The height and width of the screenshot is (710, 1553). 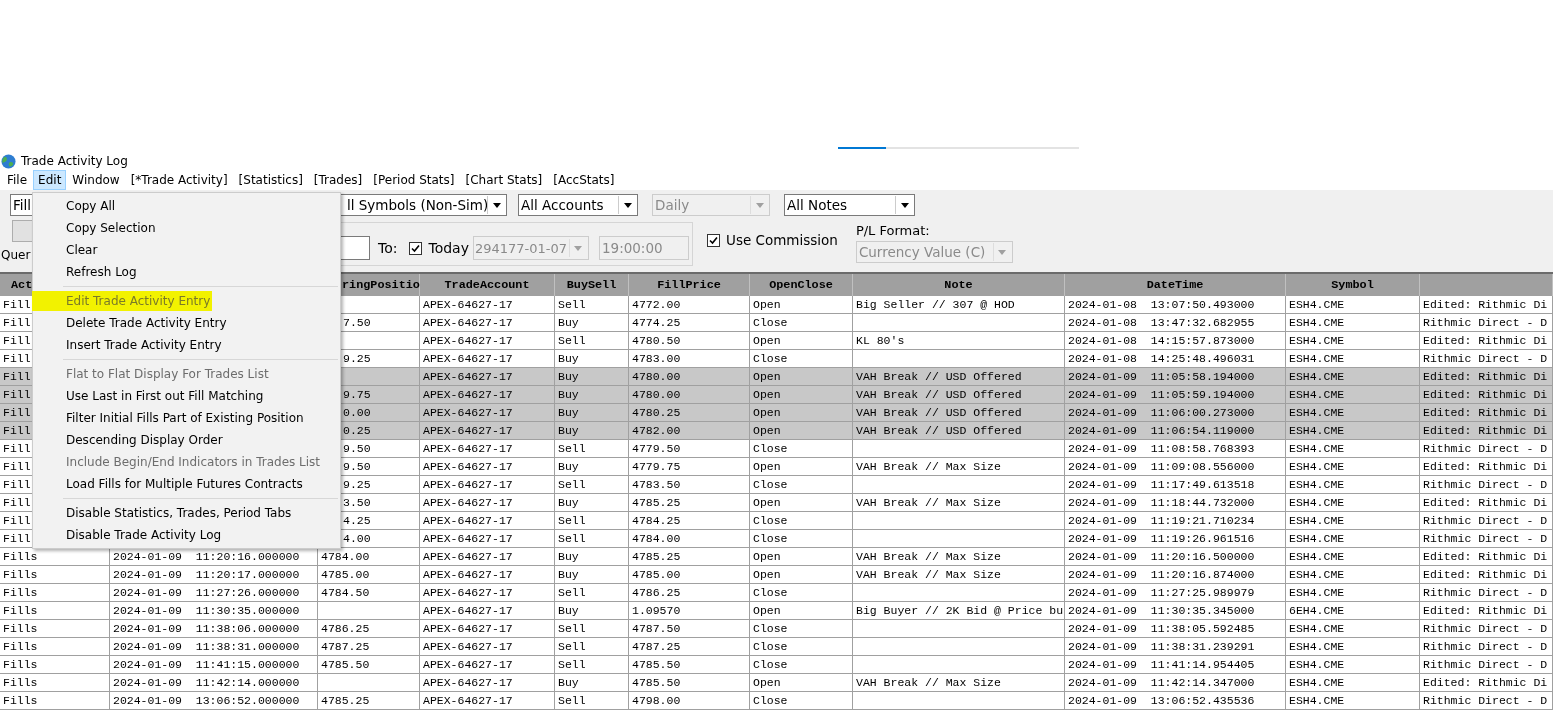 What do you see at coordinates (186, 250) in the screenshot?
I see `menu-item: Clear` at bounding box center [186, 250].